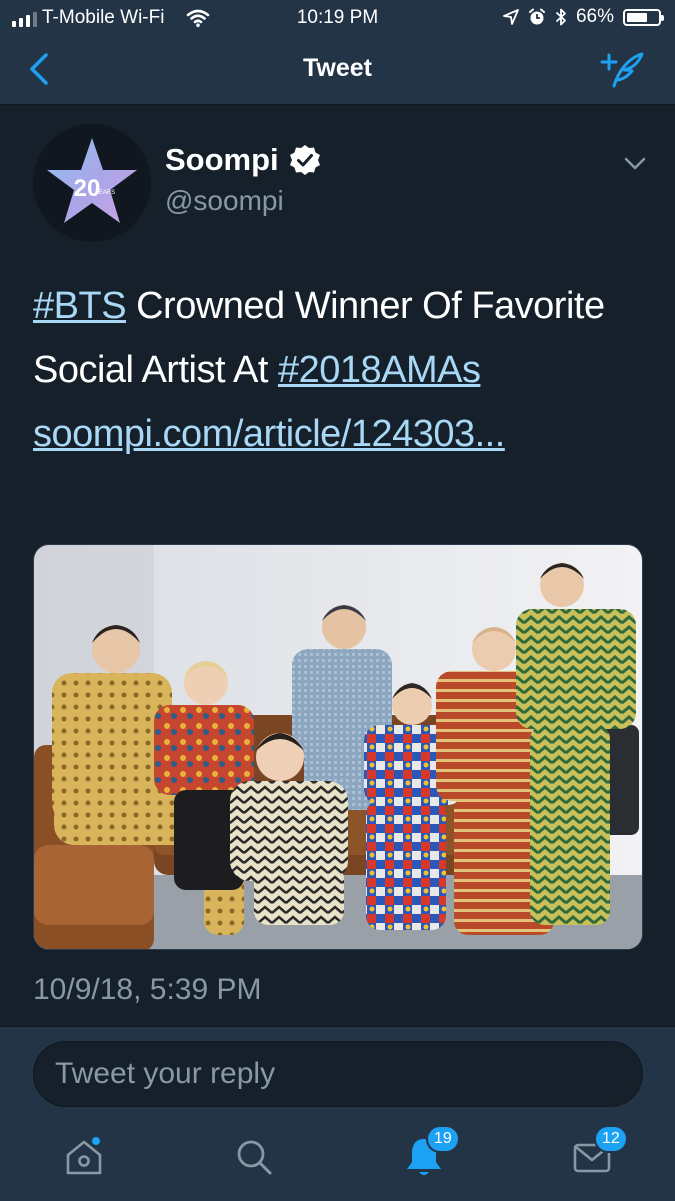 The height and width of the screenshot is (1201, 675). I want to click on status-bar: T-Mobile Wi-Fi 10:19 PM 66%, so click(337, 18).